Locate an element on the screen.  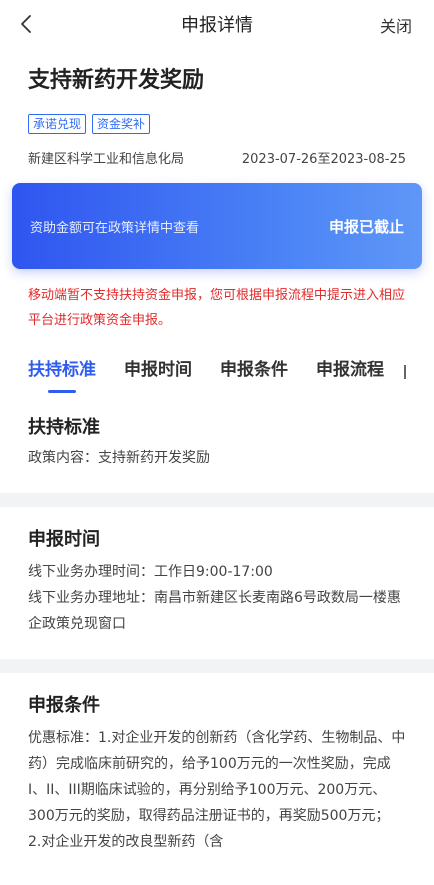
page-title: 申报详情 is located at coordinates (217, 25).